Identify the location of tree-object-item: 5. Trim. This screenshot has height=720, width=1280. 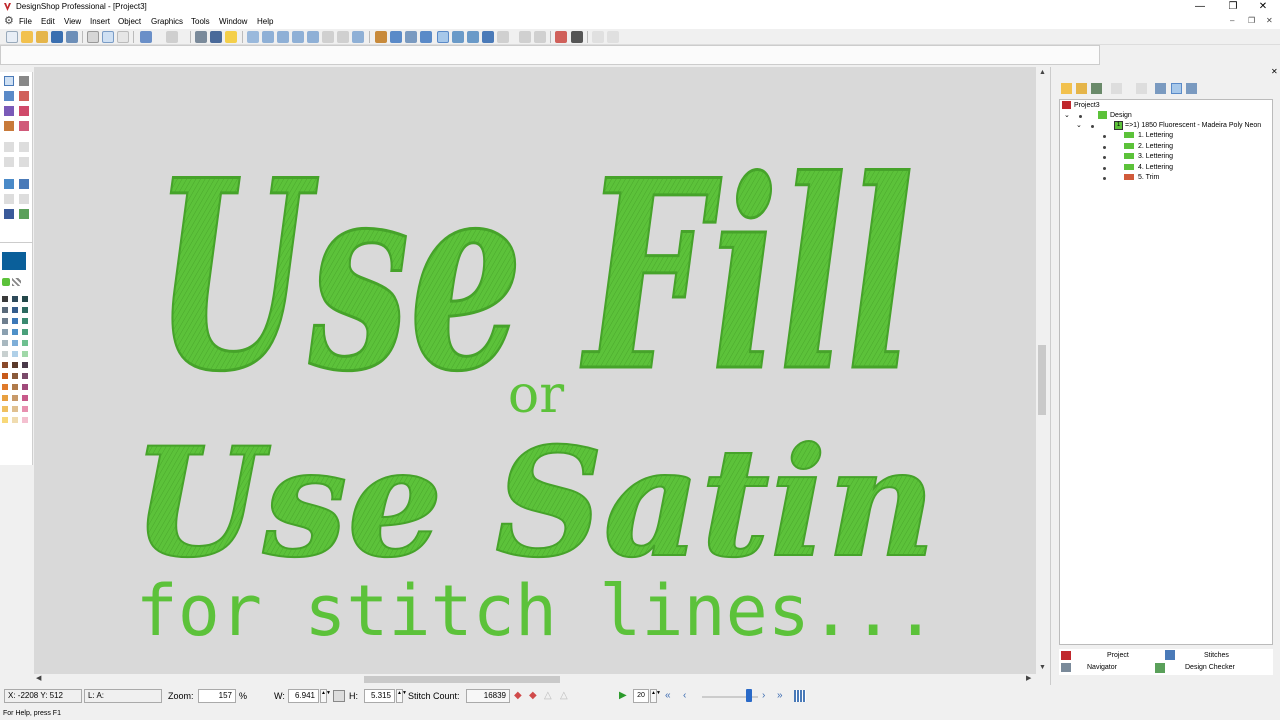
(1148, 177).